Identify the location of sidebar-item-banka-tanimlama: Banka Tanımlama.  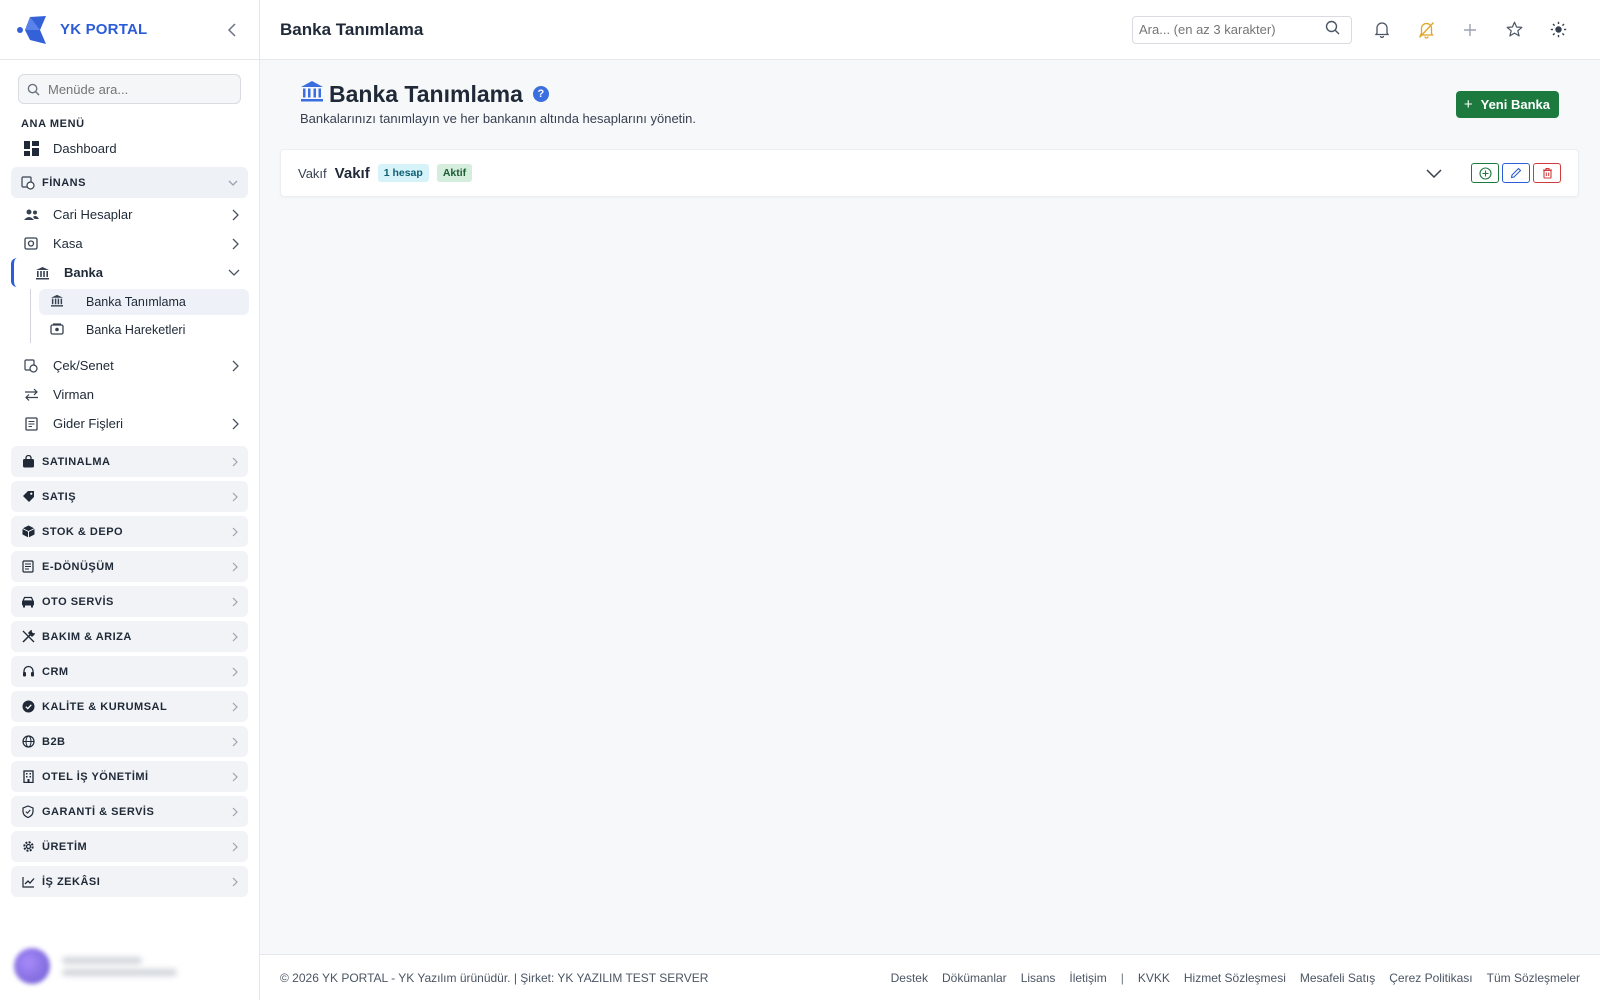
(144, 302).